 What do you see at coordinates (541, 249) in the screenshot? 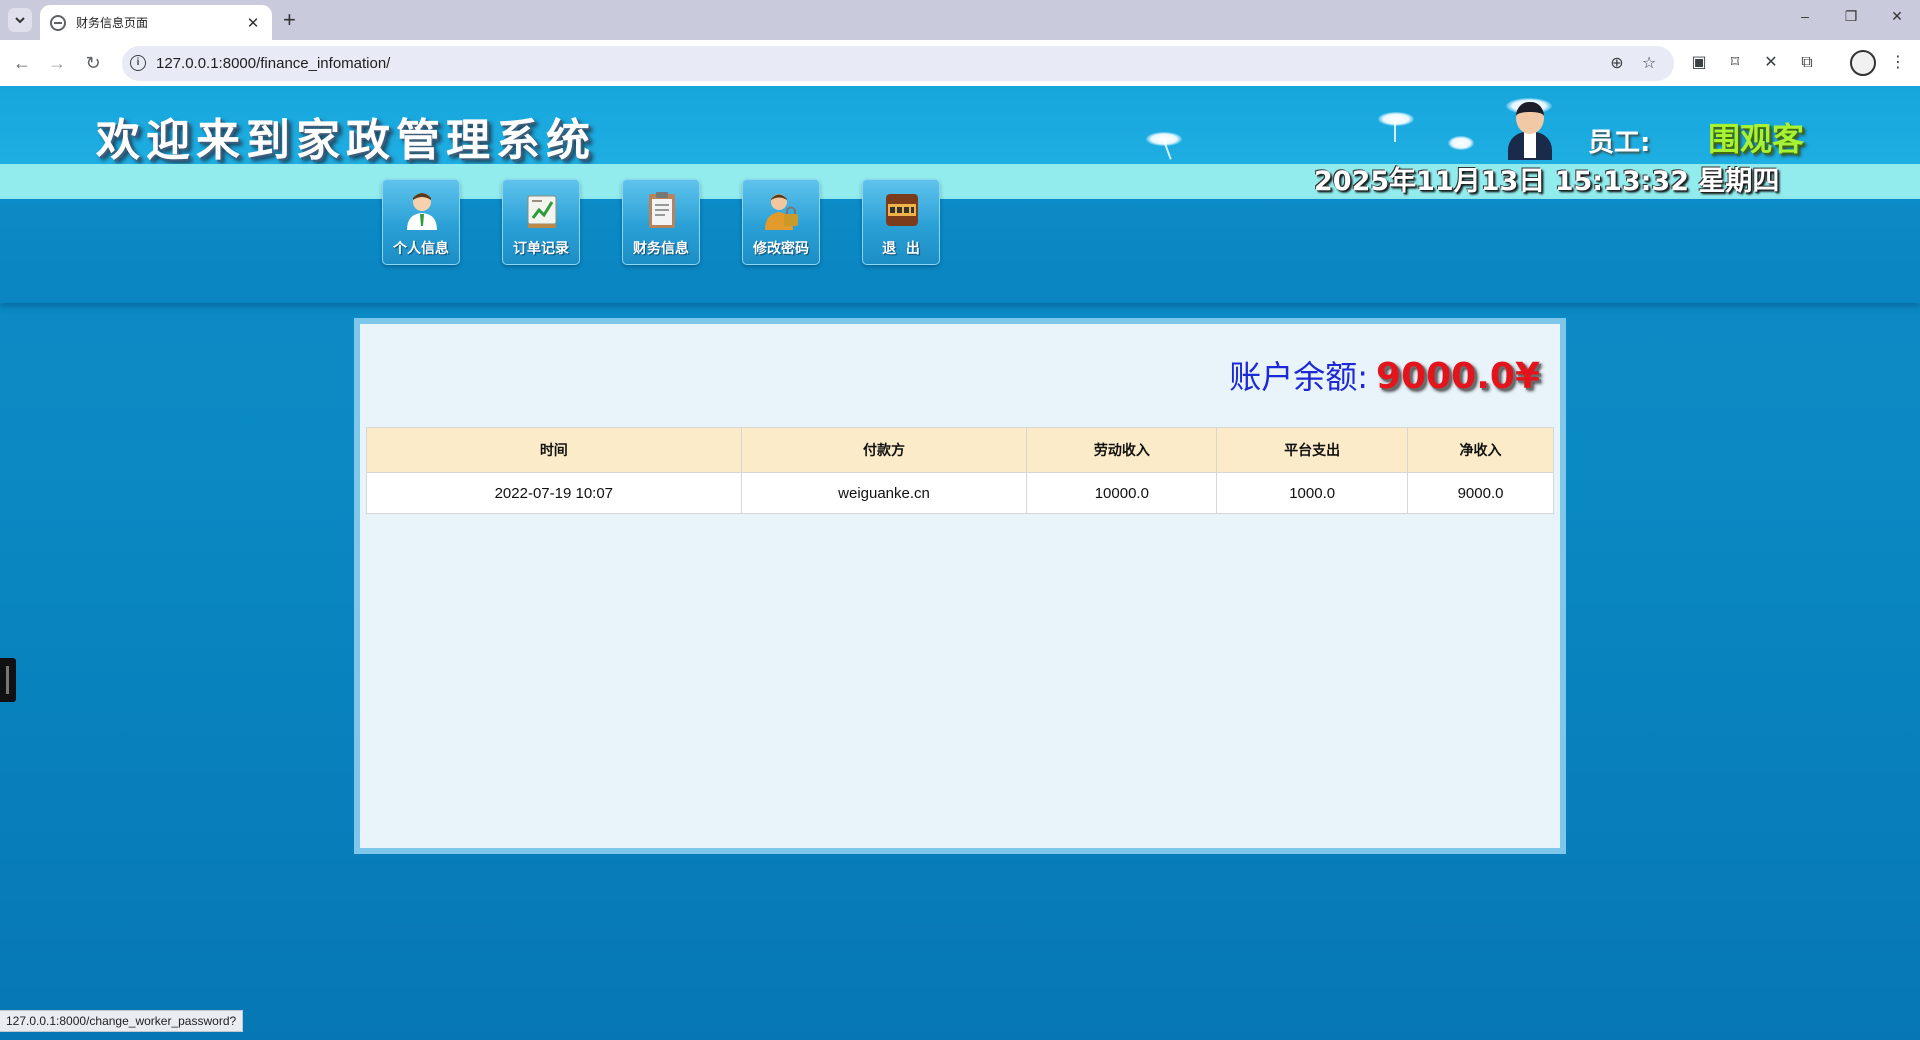
I see `menu-label: 订单记录` at bounding box center [541, 249].